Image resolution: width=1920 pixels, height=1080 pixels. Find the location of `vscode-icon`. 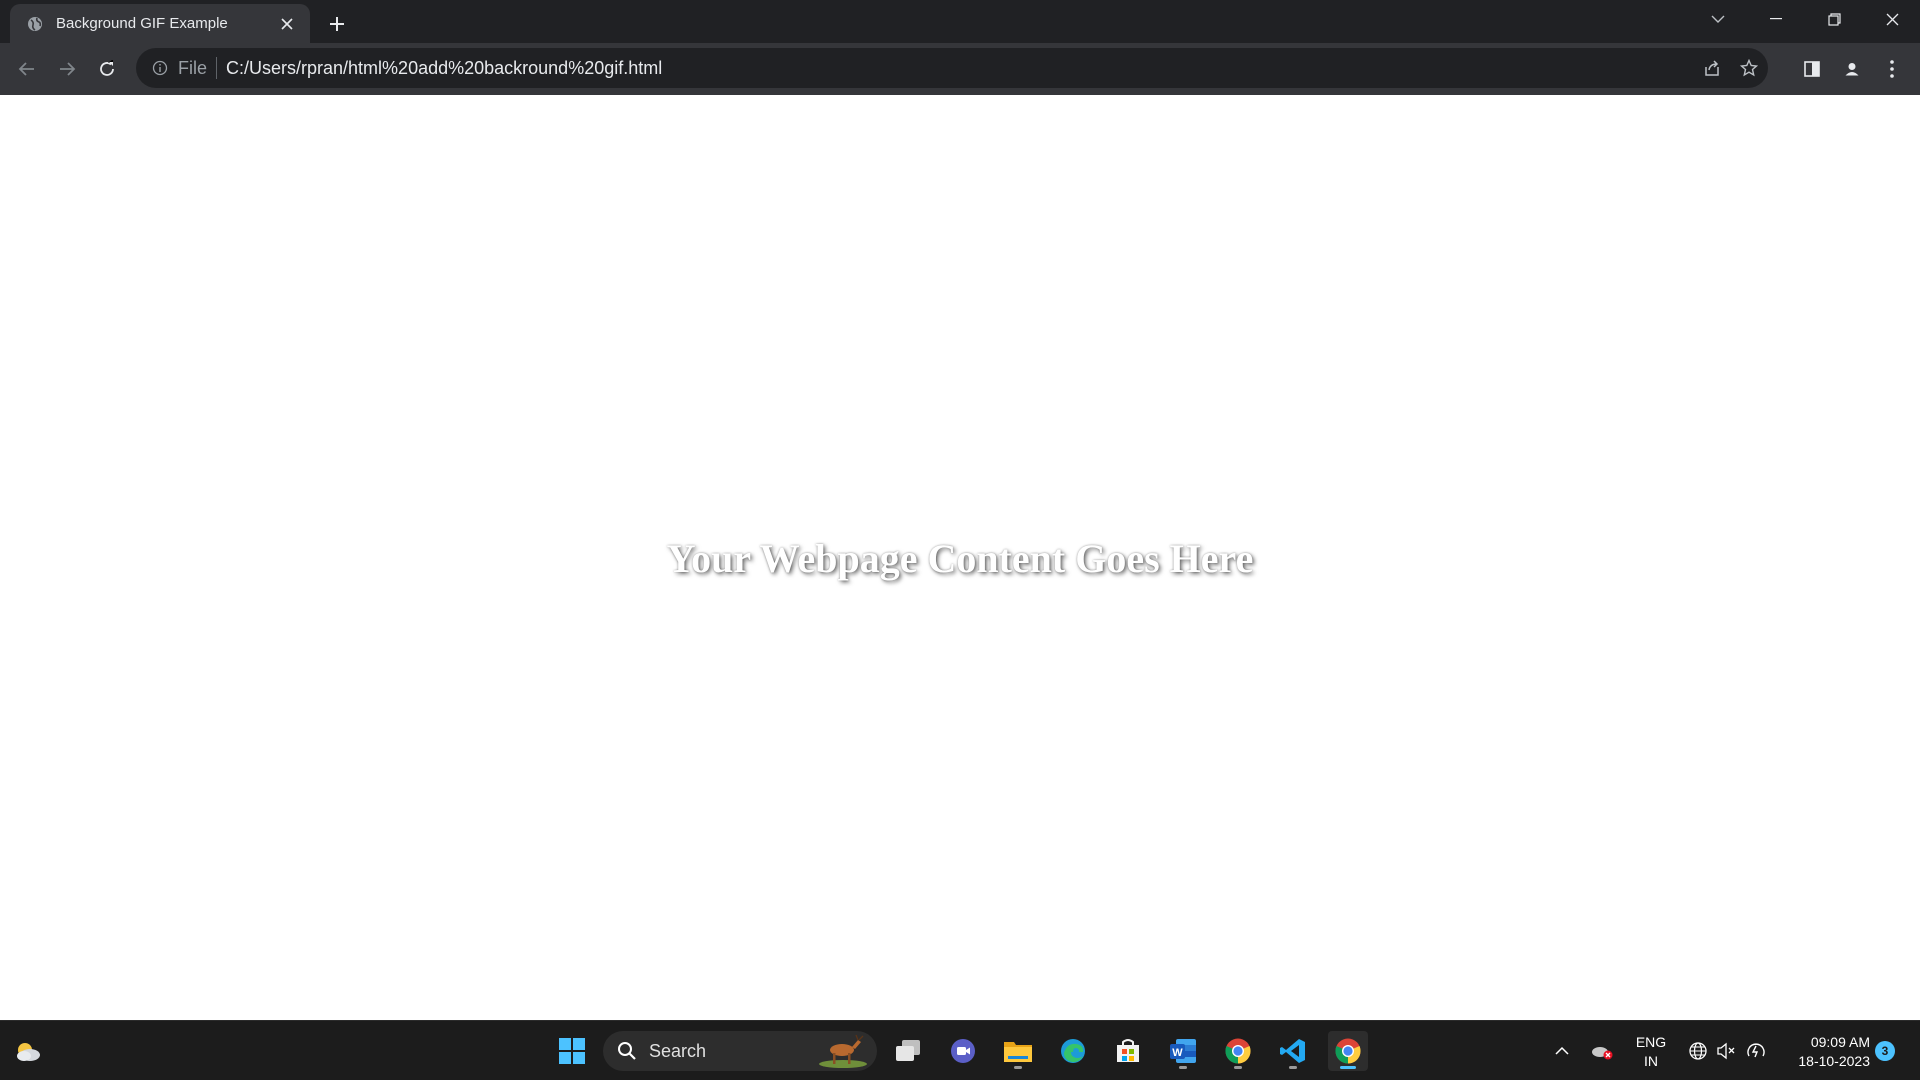

vscode-icon is located at coordinates (1293, 1051).